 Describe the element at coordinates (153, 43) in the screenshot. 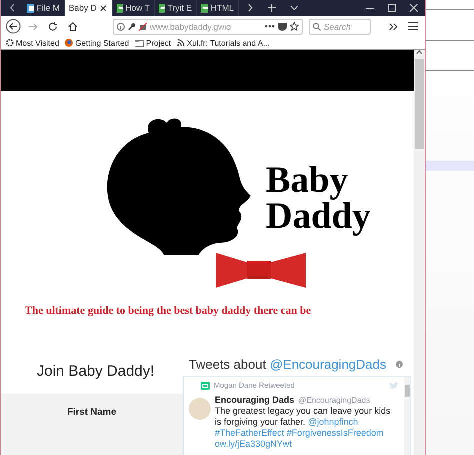

I see `bookmark-item: Project` at that location.